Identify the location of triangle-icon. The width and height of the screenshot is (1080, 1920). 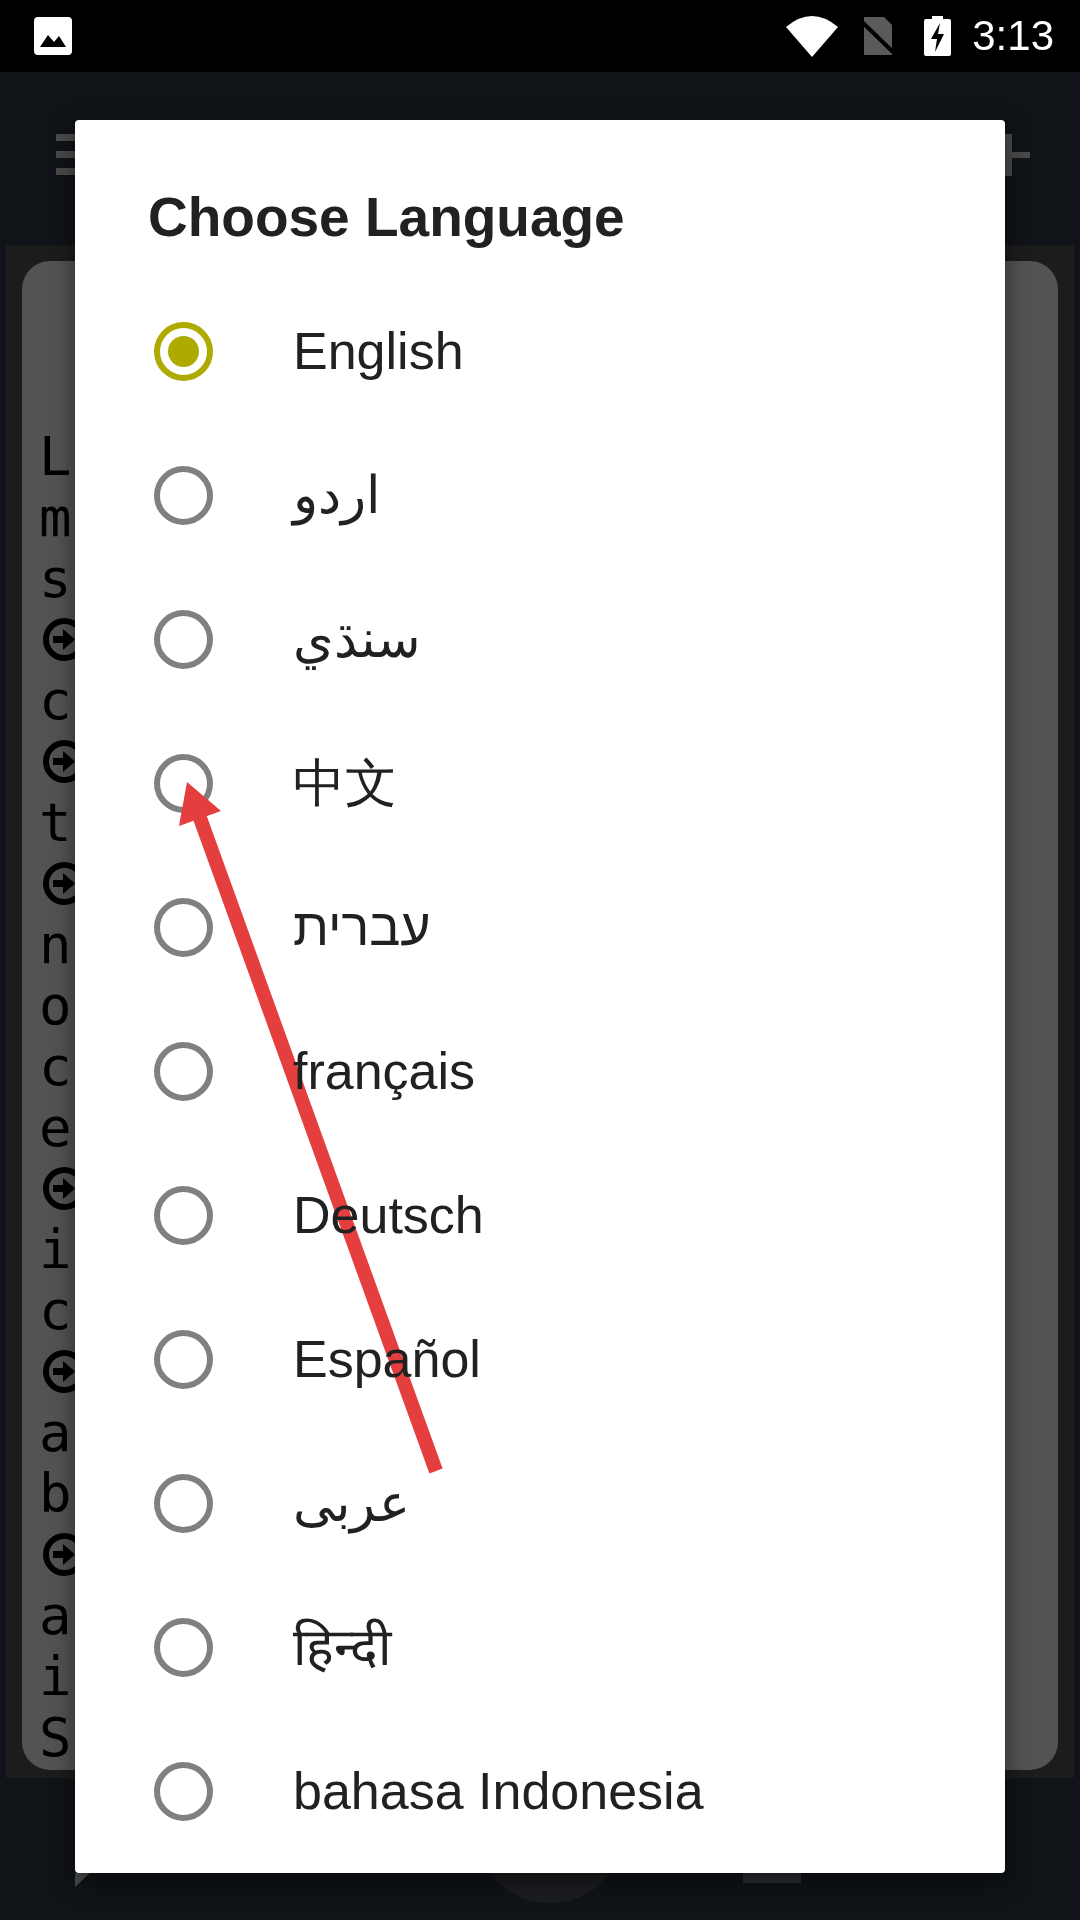
(82, 1880).